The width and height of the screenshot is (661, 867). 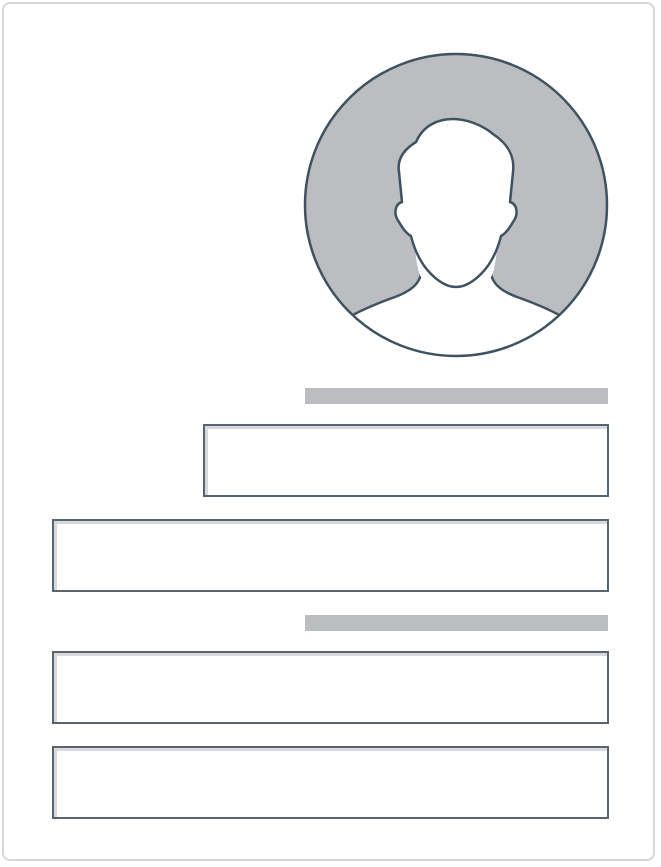 I want to click on wide-text-field, so click(x=330, y=555).